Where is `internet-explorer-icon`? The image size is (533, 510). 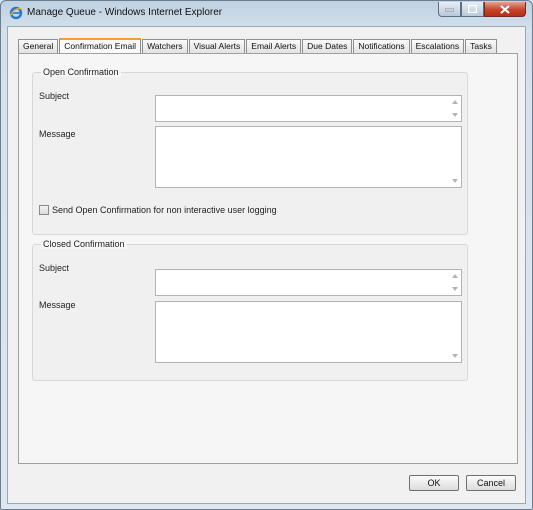
internet-explorer-icon is located at coordinates (16, 13).